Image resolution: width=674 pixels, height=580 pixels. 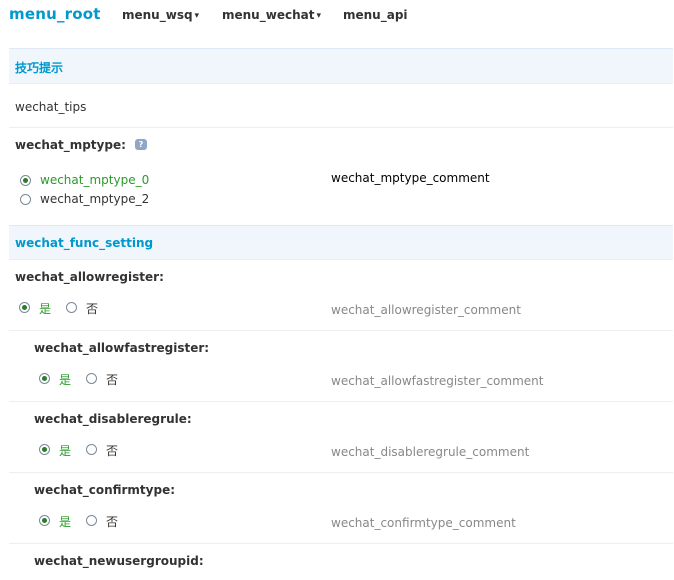 What do you see at coordinates (91, 378) in the screenshot?
I see `allowfastregister-no-radio` at bounding box center [91, 378].